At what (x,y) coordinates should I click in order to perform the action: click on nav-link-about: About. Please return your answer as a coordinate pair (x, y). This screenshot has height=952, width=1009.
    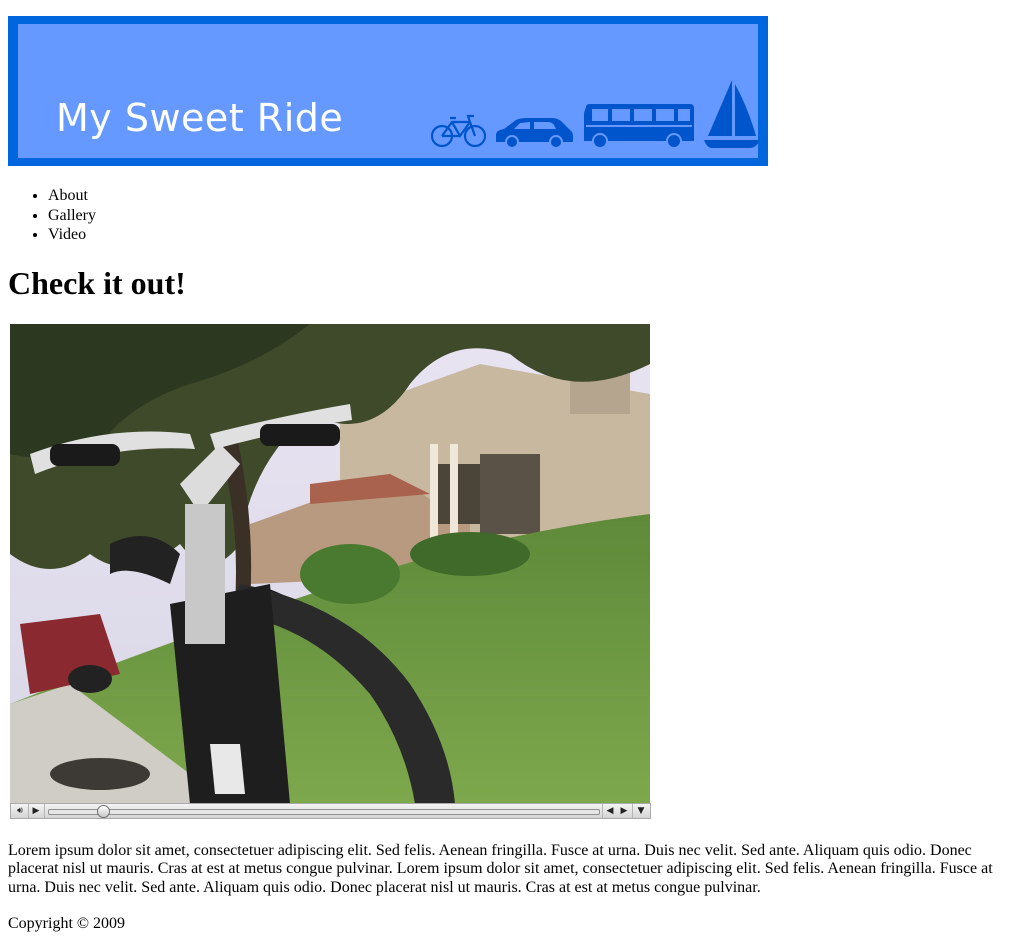
    Looking at the image, I should click on (68, 195).